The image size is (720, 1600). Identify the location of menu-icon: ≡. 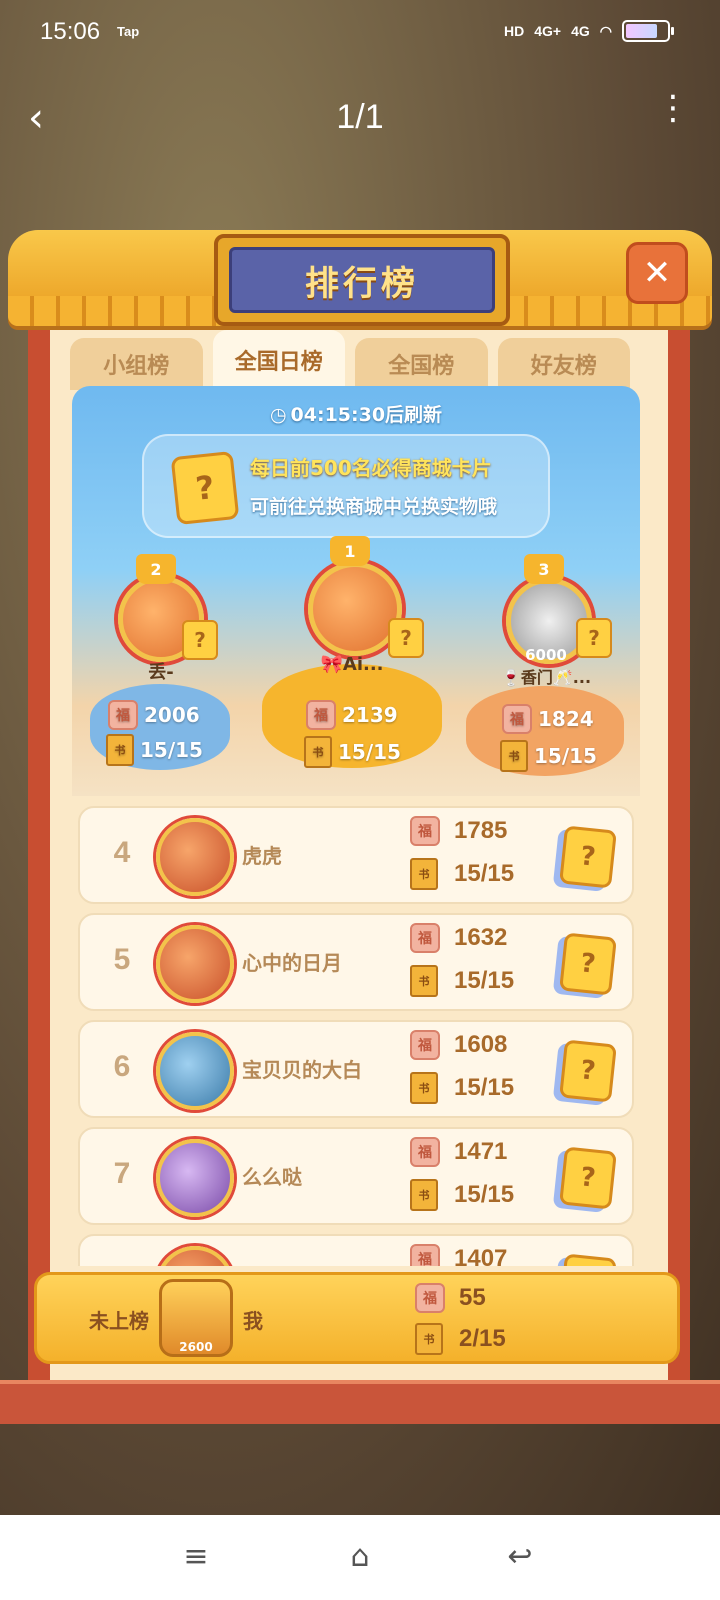
(196, 1557).